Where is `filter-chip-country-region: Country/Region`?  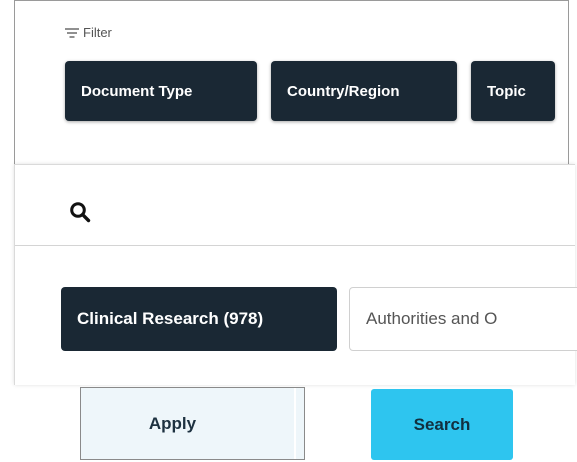 filter-chip-country-region: Country/Region is located at coordinates (364, 91).